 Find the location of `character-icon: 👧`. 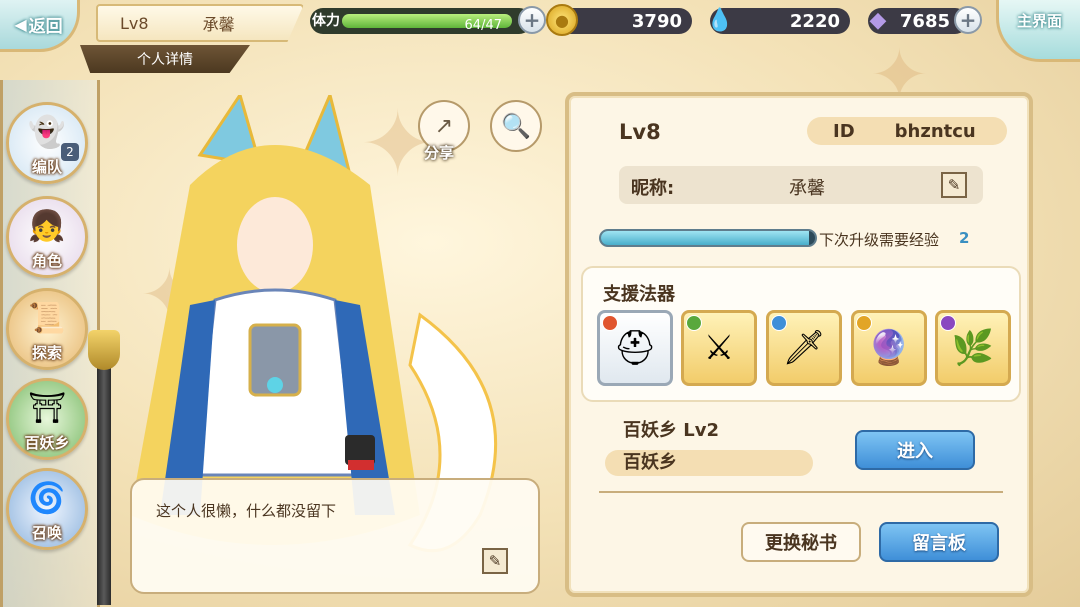

character-icon: 👧 is located at coordinates (47, 226).